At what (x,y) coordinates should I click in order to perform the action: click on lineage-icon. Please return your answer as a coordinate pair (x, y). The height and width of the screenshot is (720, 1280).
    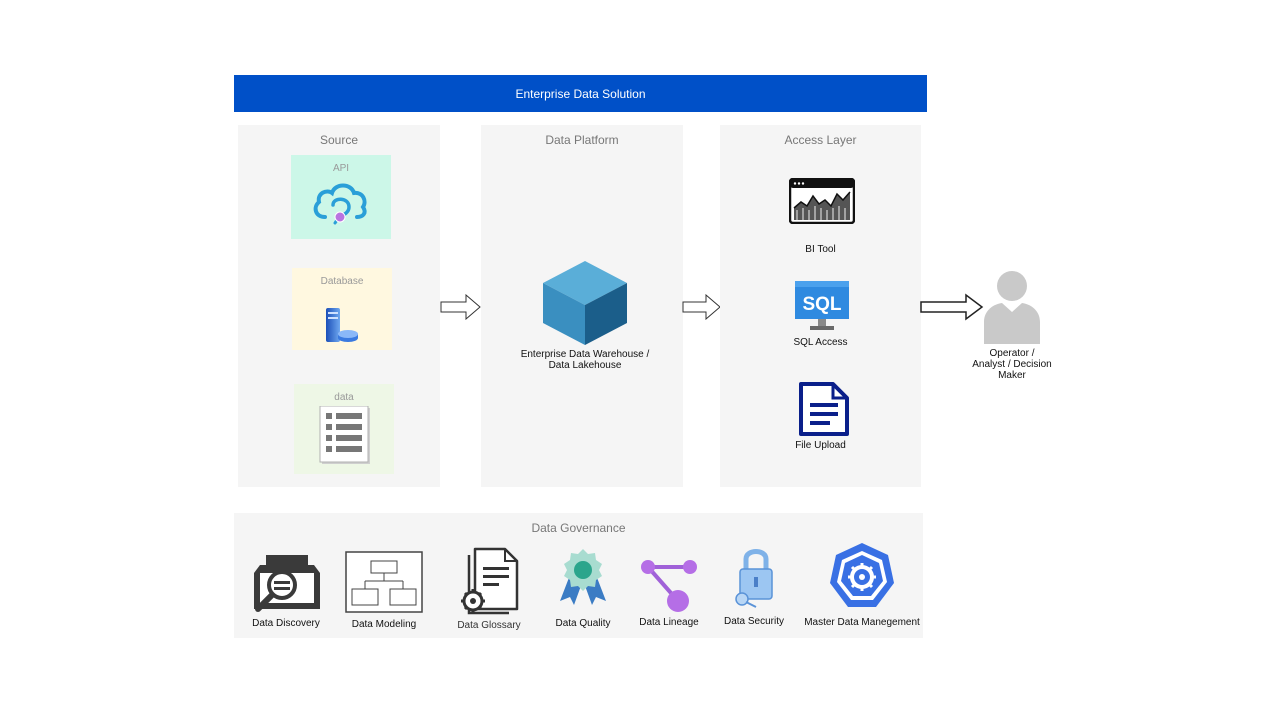
    Looking at the image, I should click on (669, 585).